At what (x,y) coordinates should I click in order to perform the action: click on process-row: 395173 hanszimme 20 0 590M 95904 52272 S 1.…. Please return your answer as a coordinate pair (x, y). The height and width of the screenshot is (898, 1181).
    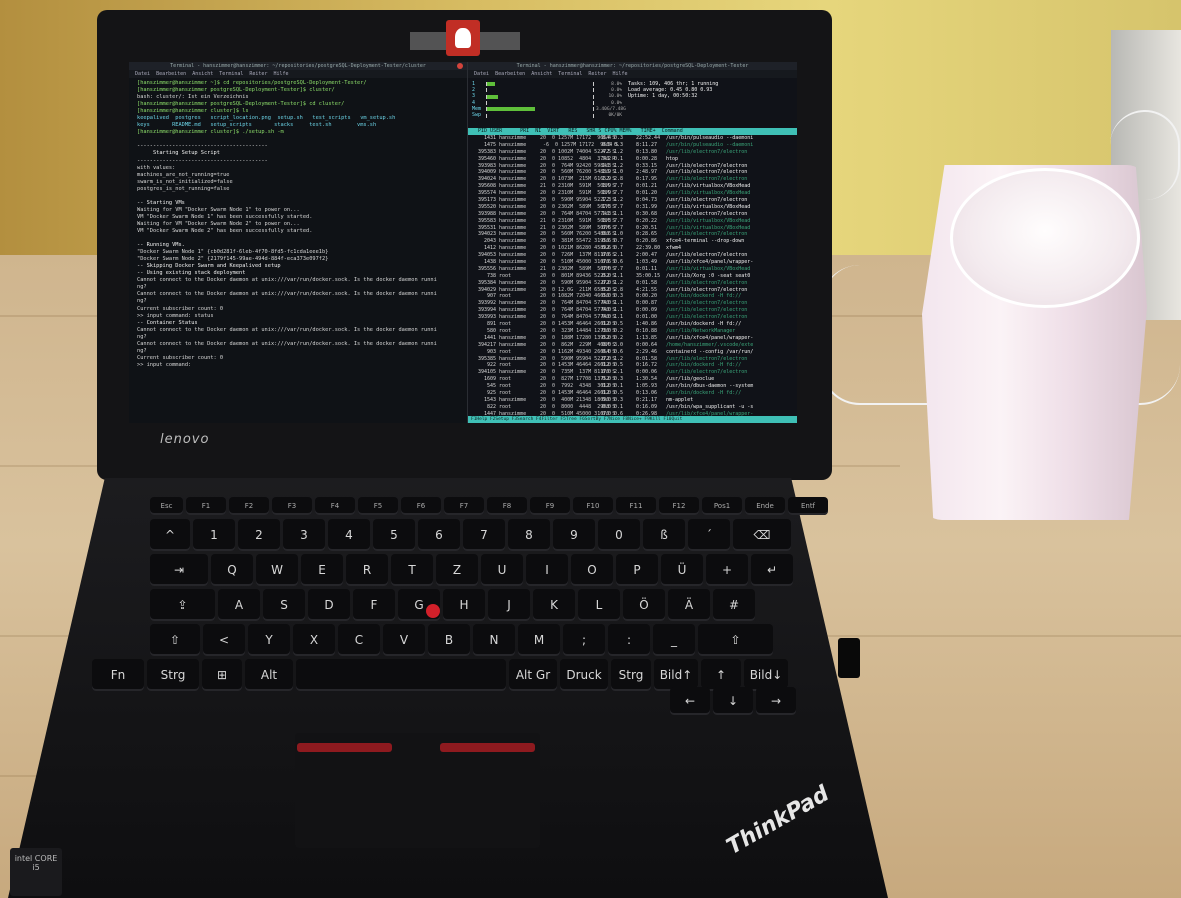
    Looking at the image, I should click on (632, 200).